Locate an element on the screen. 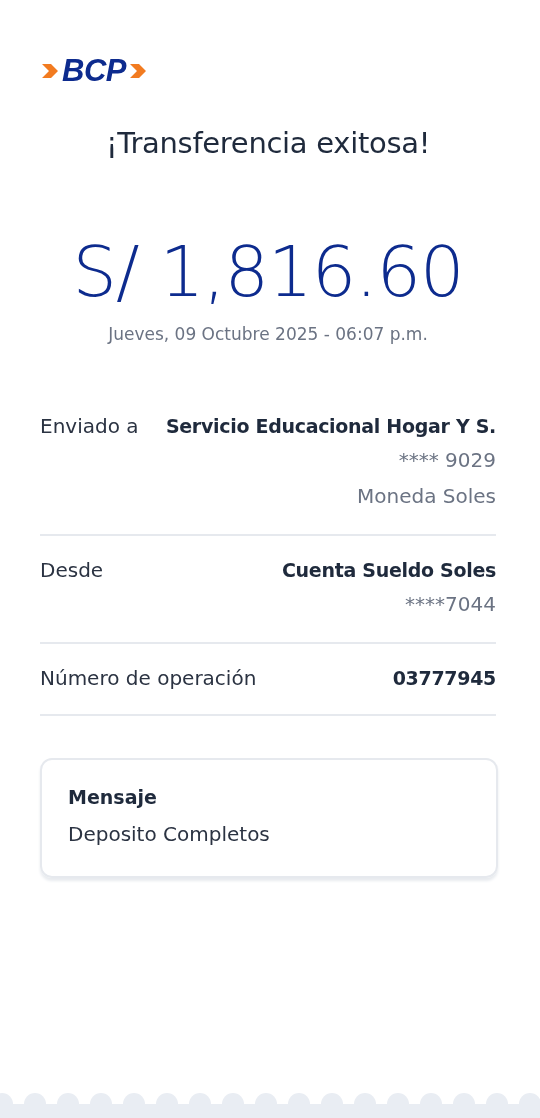 The height and width of the screenshot is (1118, 540). detail-value: 03777945 is located at coordinates (444, 678).